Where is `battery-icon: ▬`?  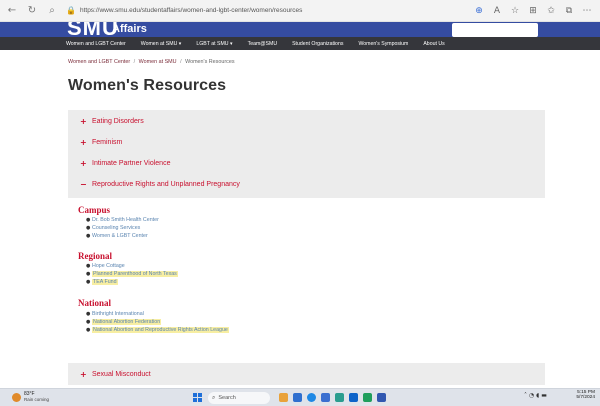
battery-icon: ▬ is located at coordinates (544, 395).